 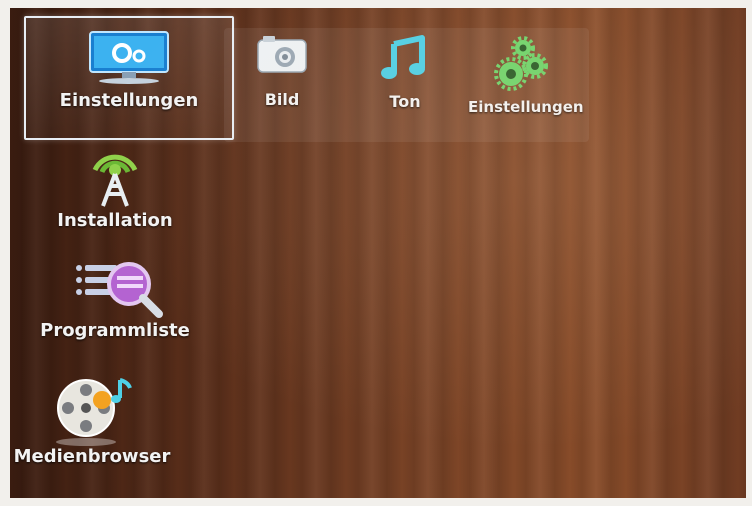 I want to click on menu-item-medienbrowser: Medienbrowser, so click(x=92, y=418).